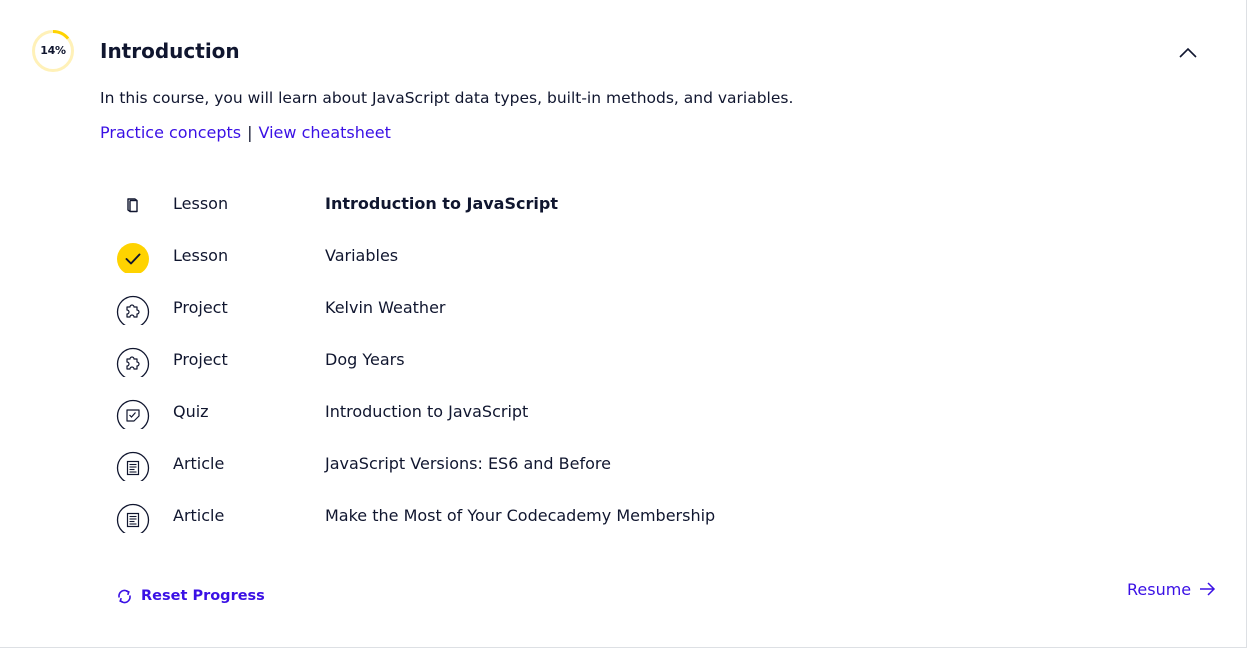 Image resolution: width=1250 pixels, height=651 pixels. What do you see at coordinates (620, 258) in the screenshot?
I see `content-item-lesson-variables: Lesson Variables` at bounding box center [620, 258].